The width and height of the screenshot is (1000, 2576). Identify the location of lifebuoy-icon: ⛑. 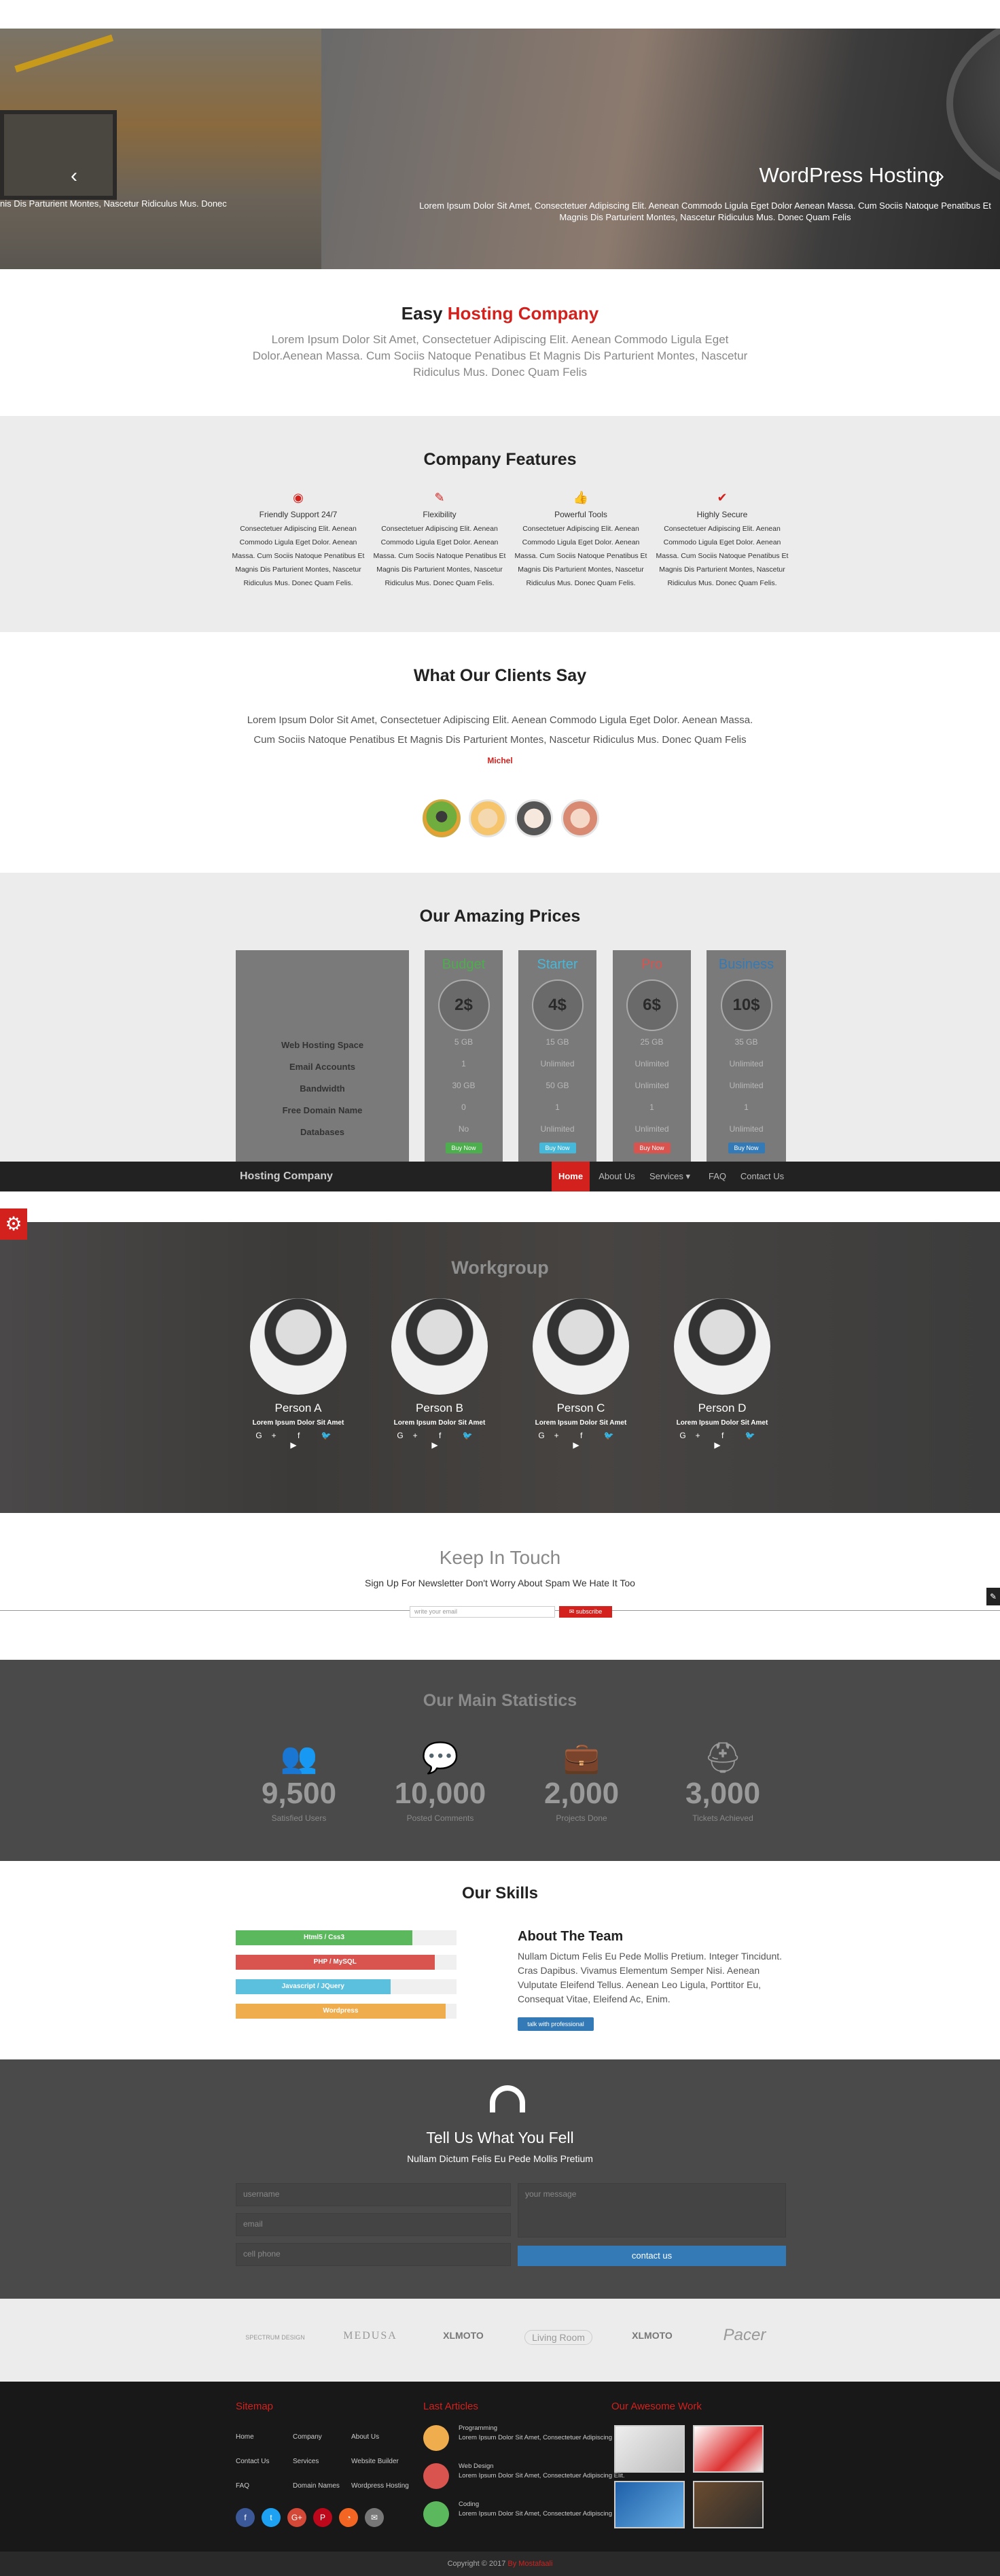
(723, 1758).